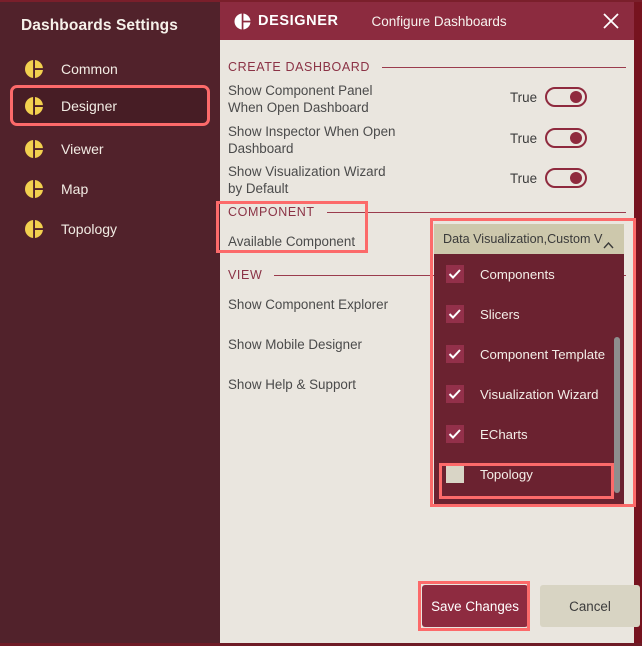  I want to click on titlebar: DESIGNER Configure Dashboards, so click(427, 21).